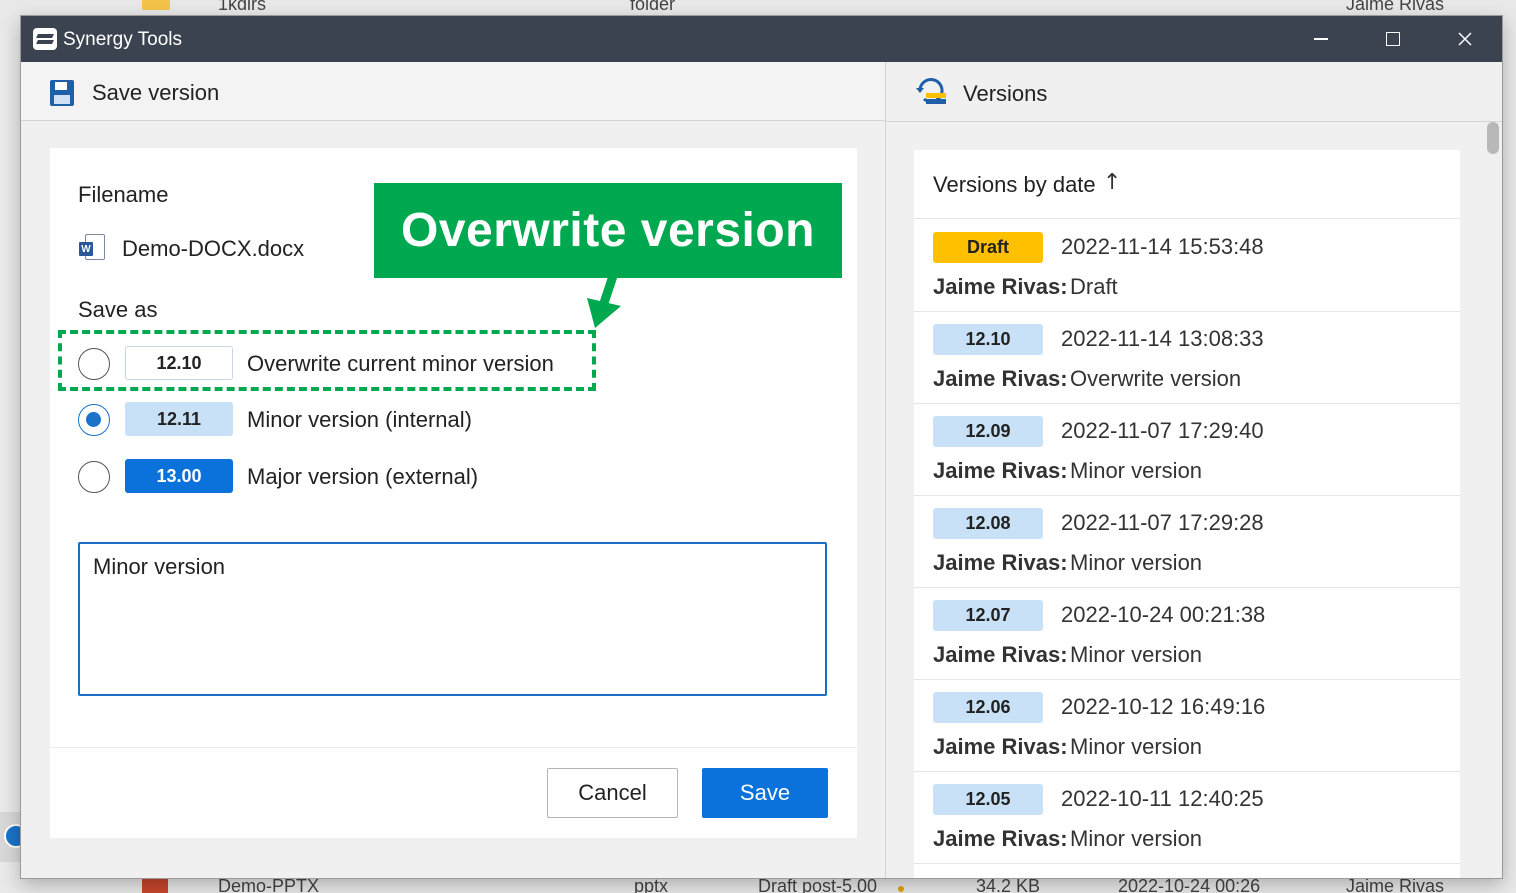  I want to click on powerpoint-icon, so click(155, 885).